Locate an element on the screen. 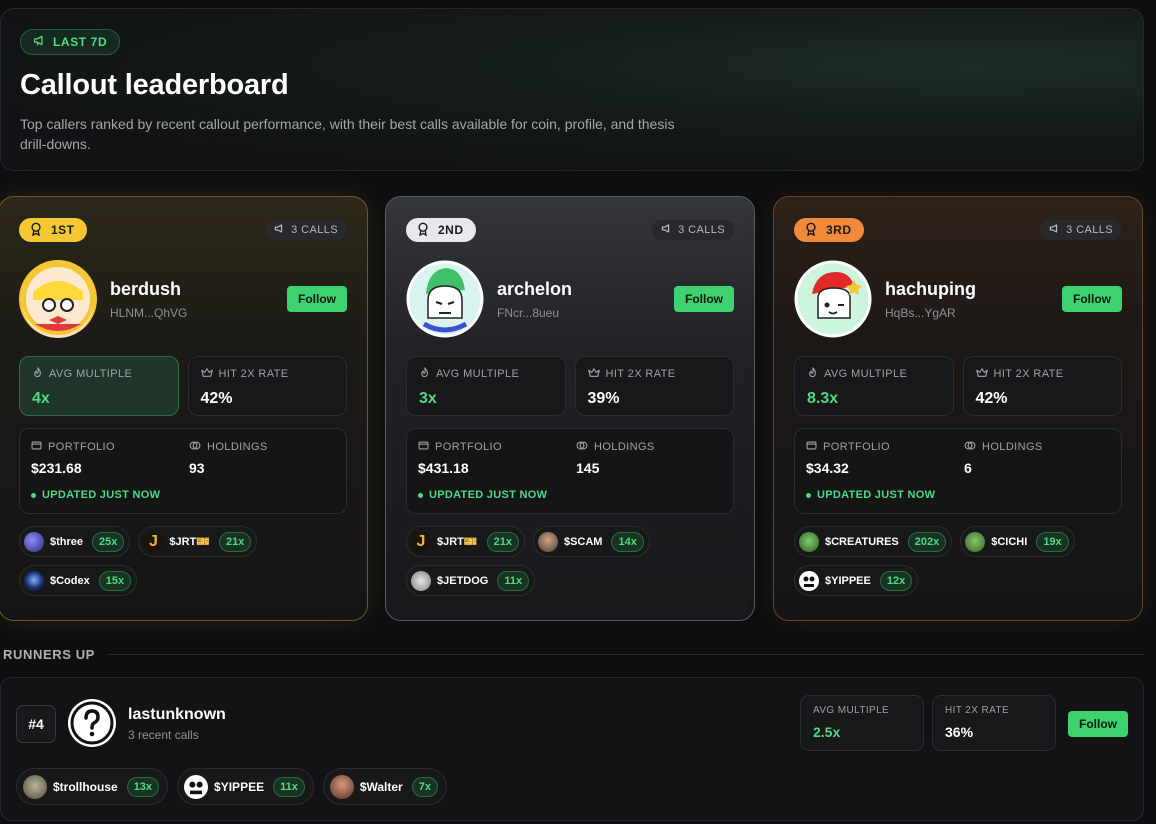 The width and height of the screenshot is (1156, 824). coin-chip: $SCAM 14x is located at coordinates (591, 541).